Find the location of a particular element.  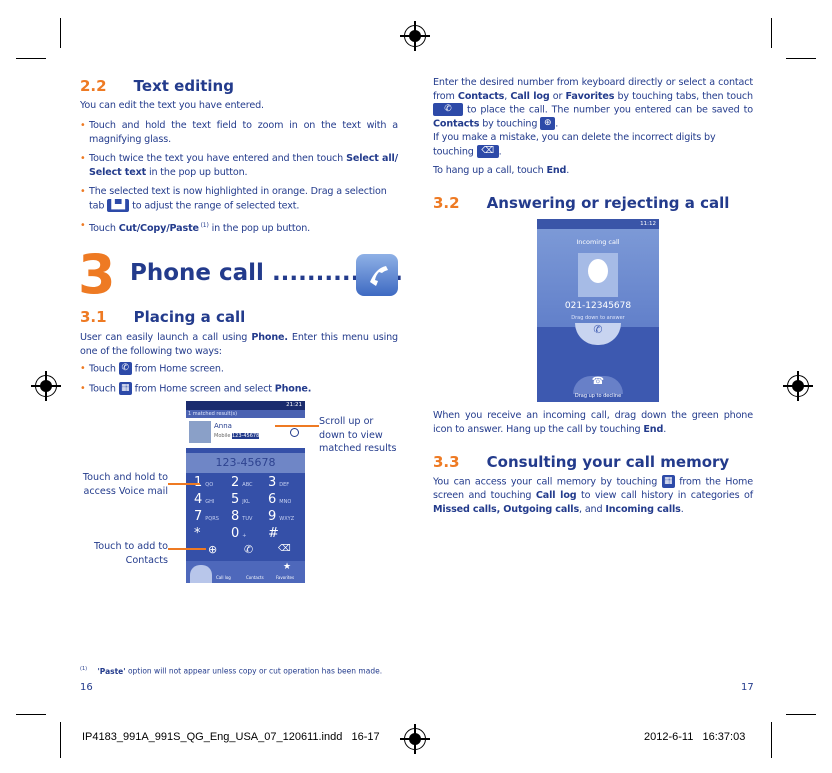

dial-key: 3 DEF is located at coordinates (278, 482).